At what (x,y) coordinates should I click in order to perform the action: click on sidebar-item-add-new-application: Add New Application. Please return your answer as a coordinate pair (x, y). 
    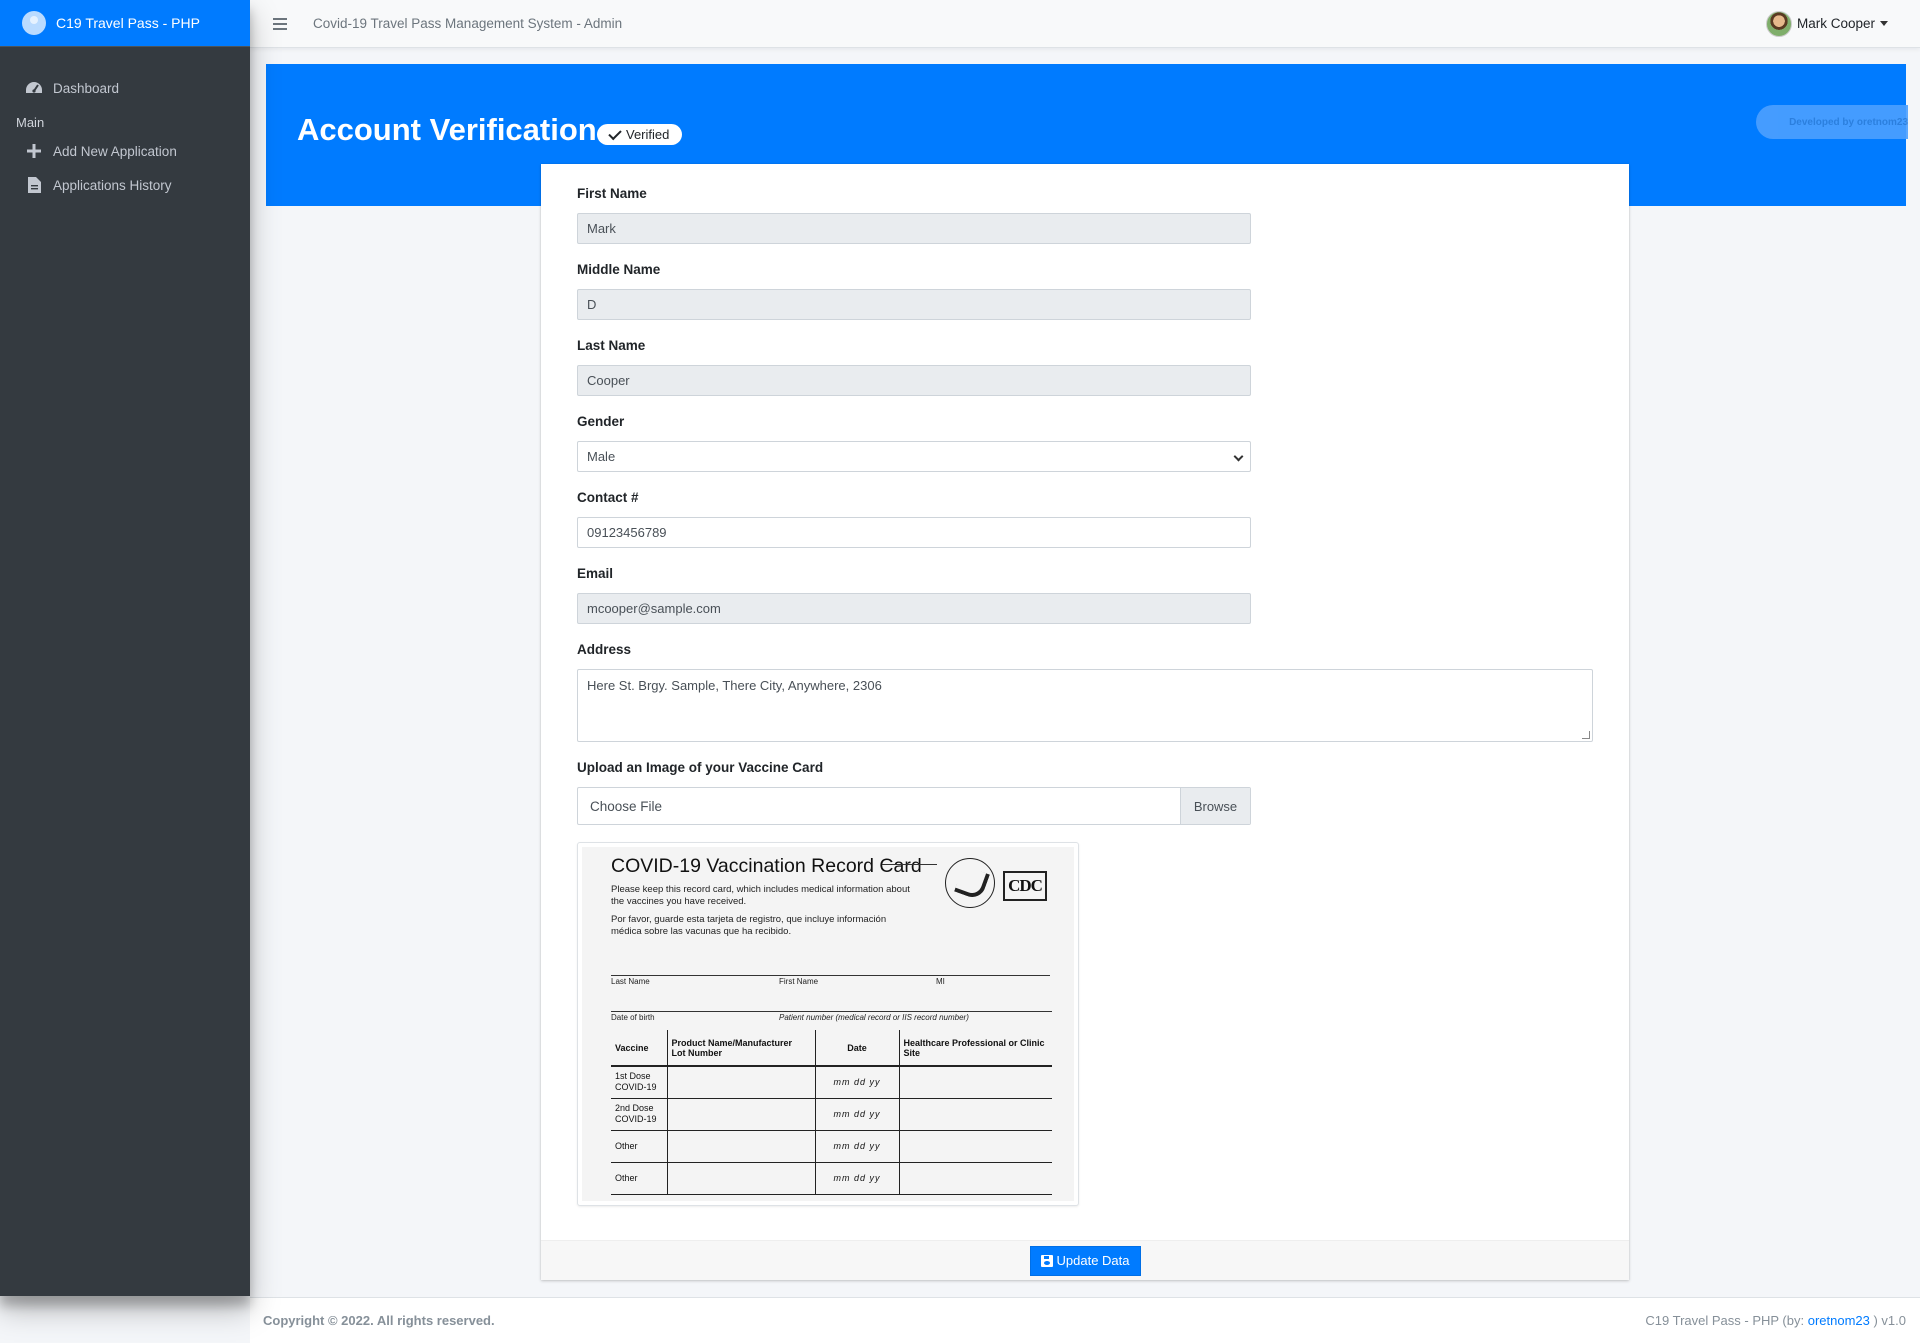
    Looking at the image, I should click on (125, 151).